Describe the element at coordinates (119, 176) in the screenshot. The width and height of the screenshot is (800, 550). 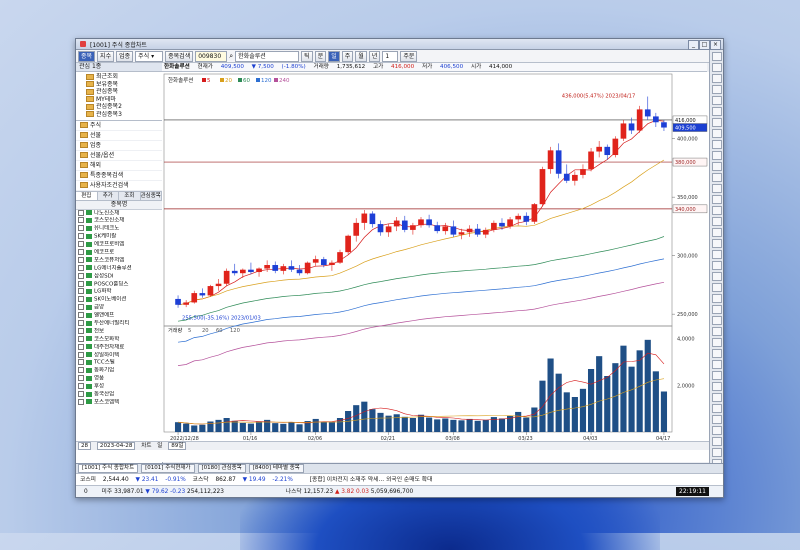
I see `category-item: 특종종목검색` at that location.